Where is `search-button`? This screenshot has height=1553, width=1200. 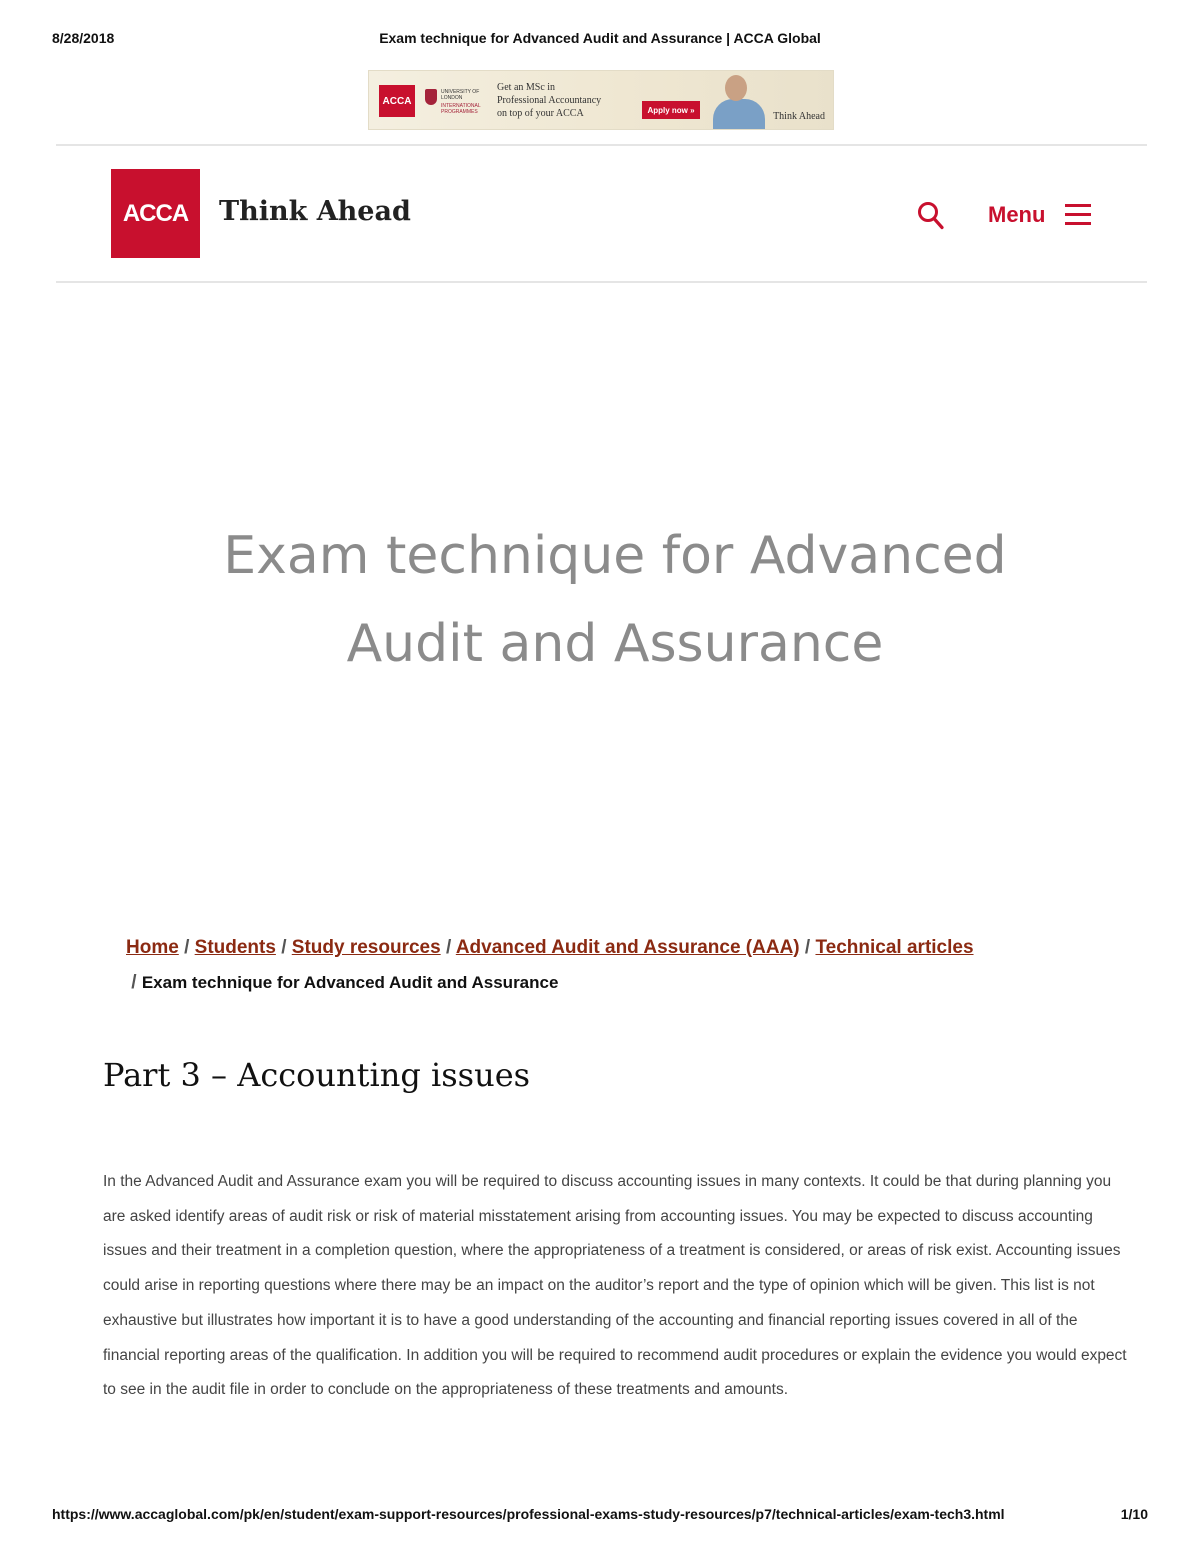
search-button is located at coordinates (931, 216).